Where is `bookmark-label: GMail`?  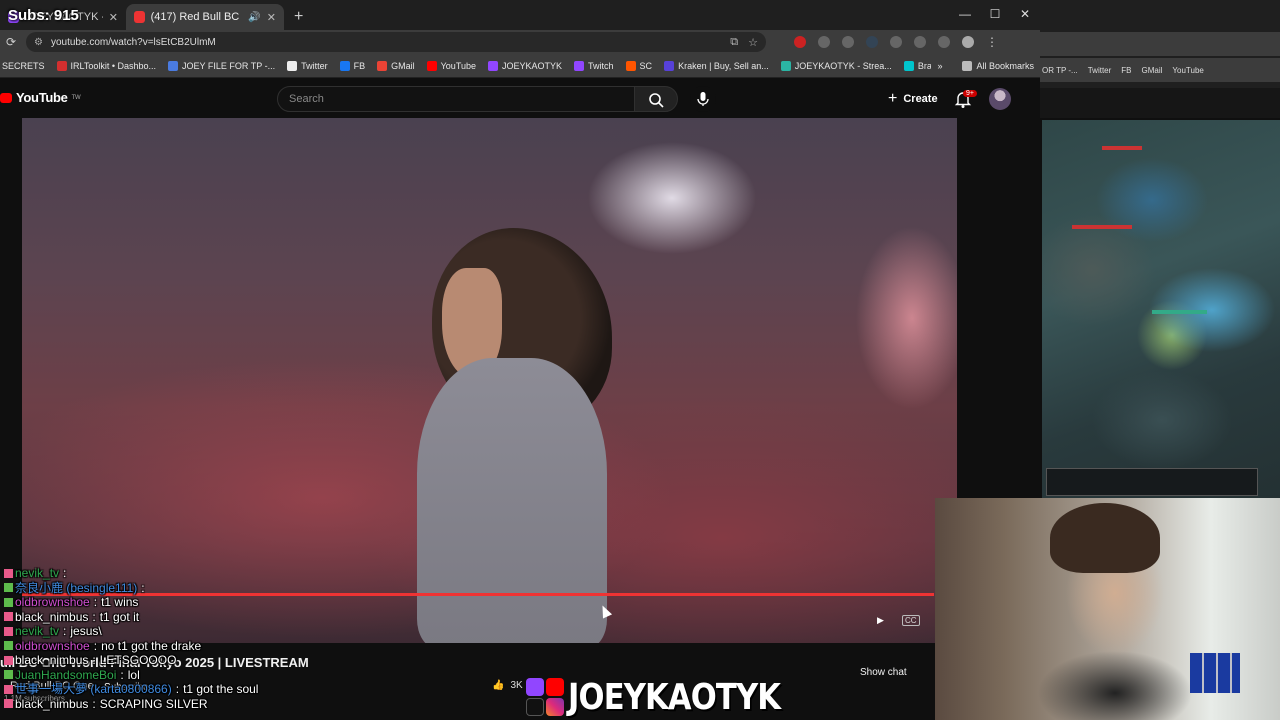
bookmark-label: GMail is located at coordinates (1152, 70).